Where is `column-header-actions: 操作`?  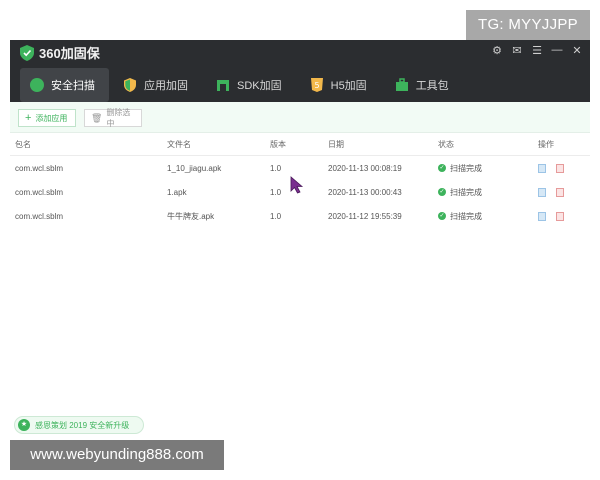
column-header-actions: 操作 is located at coordinates (564, 144).